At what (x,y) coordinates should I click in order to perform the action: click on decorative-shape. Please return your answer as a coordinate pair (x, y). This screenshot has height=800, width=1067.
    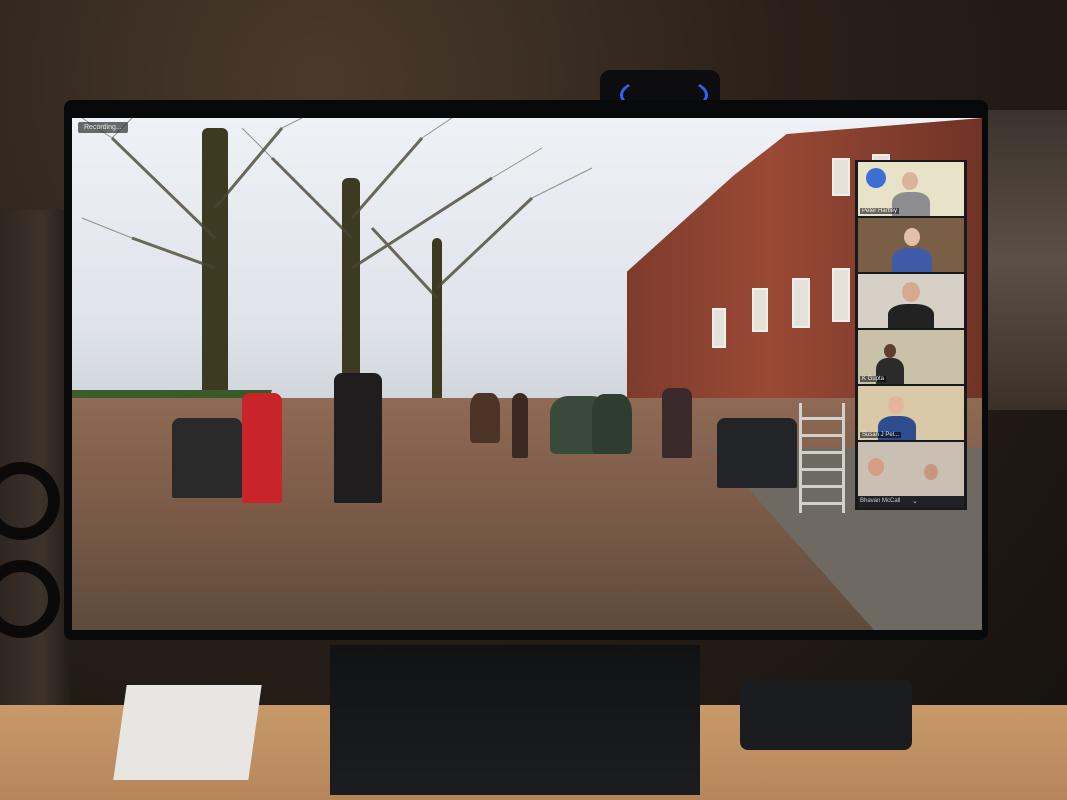
    Looking at the image, I should click on (876, 178).